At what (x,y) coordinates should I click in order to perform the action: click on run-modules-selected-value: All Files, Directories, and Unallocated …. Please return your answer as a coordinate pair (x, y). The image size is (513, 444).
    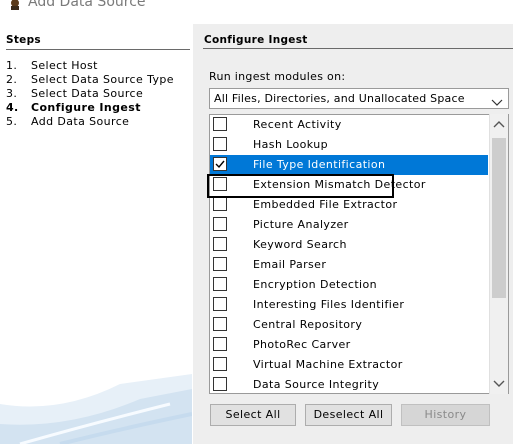
    Looking at the image, I should click on (339, 98).